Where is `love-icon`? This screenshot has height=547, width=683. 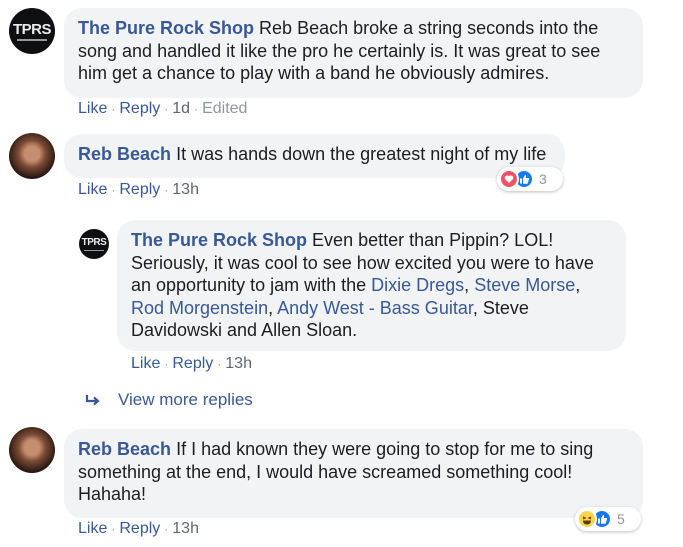 love-icon is located at coordinates (509, 179).